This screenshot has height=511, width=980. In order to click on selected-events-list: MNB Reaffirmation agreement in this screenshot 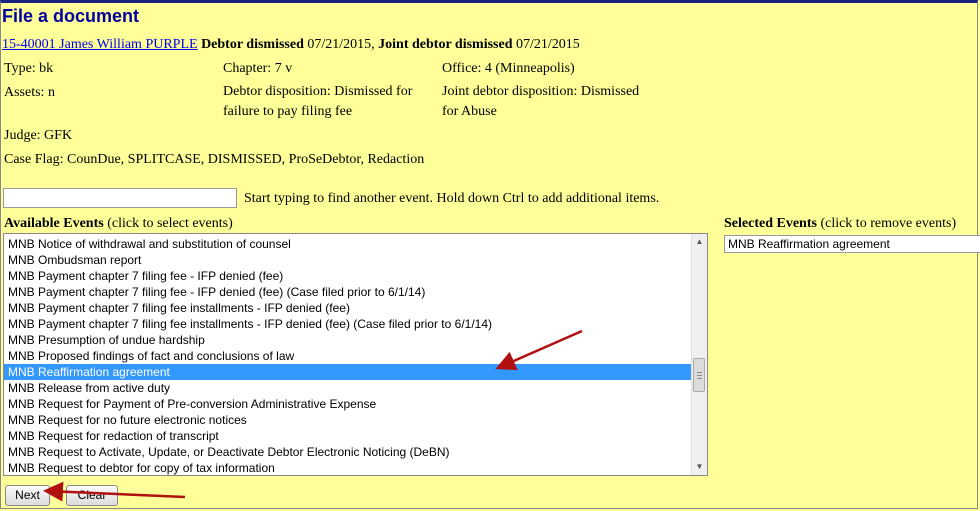, I will do `click(852, 244)`.